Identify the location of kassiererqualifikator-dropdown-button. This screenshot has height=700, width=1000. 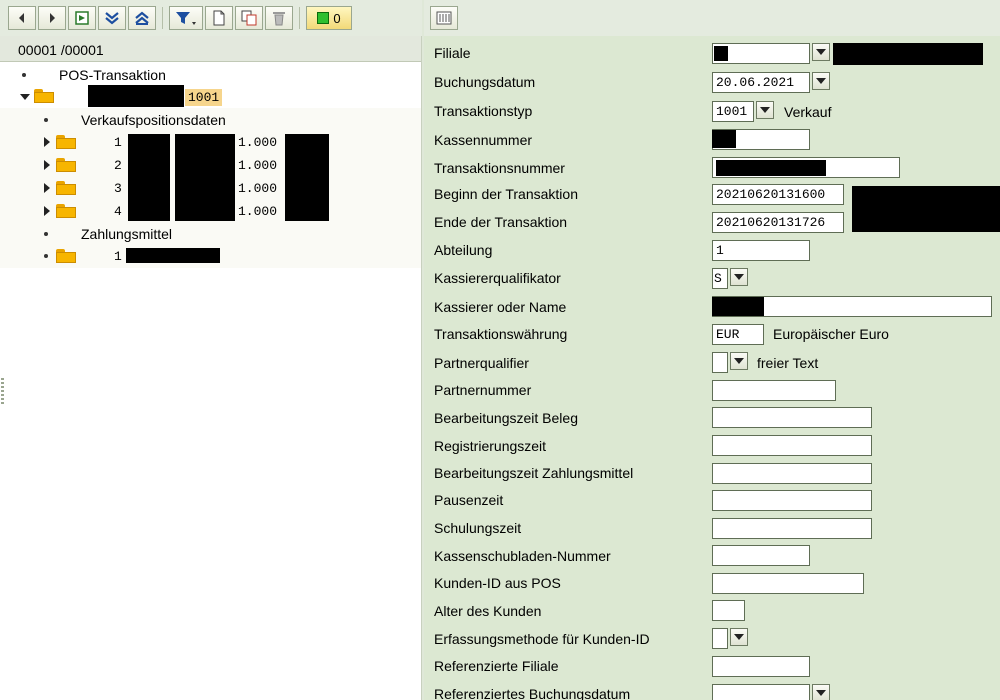
(739, 277).